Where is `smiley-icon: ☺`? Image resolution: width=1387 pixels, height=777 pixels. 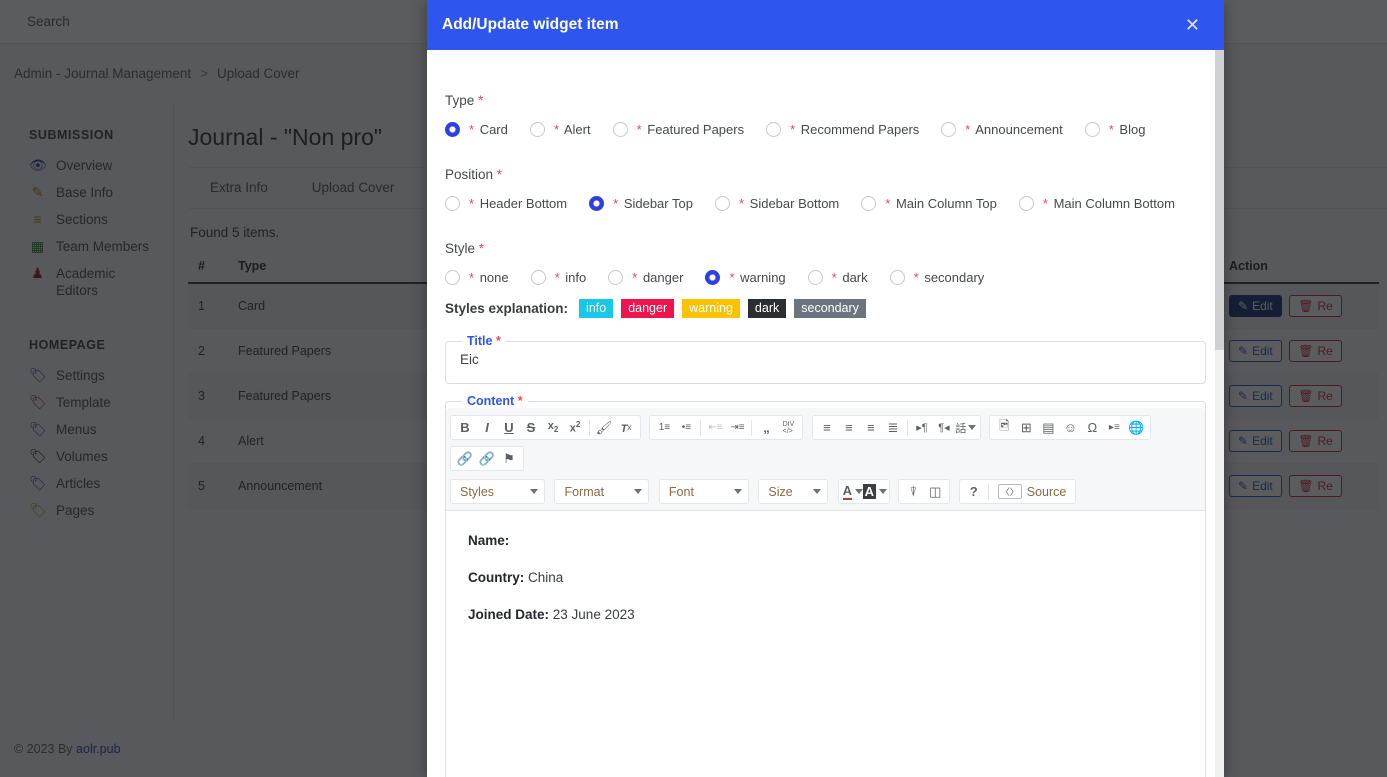
smiley-icon: ☺ is located at coordinates (1070, 427).